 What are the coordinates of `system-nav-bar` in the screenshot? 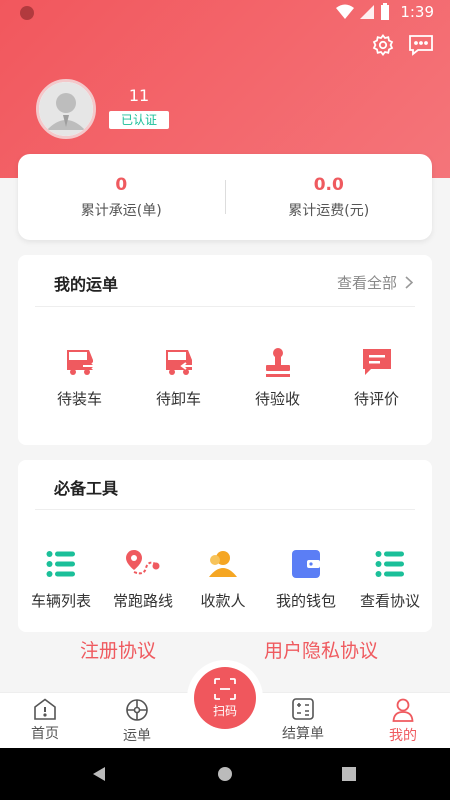 It's located at (225, 774).